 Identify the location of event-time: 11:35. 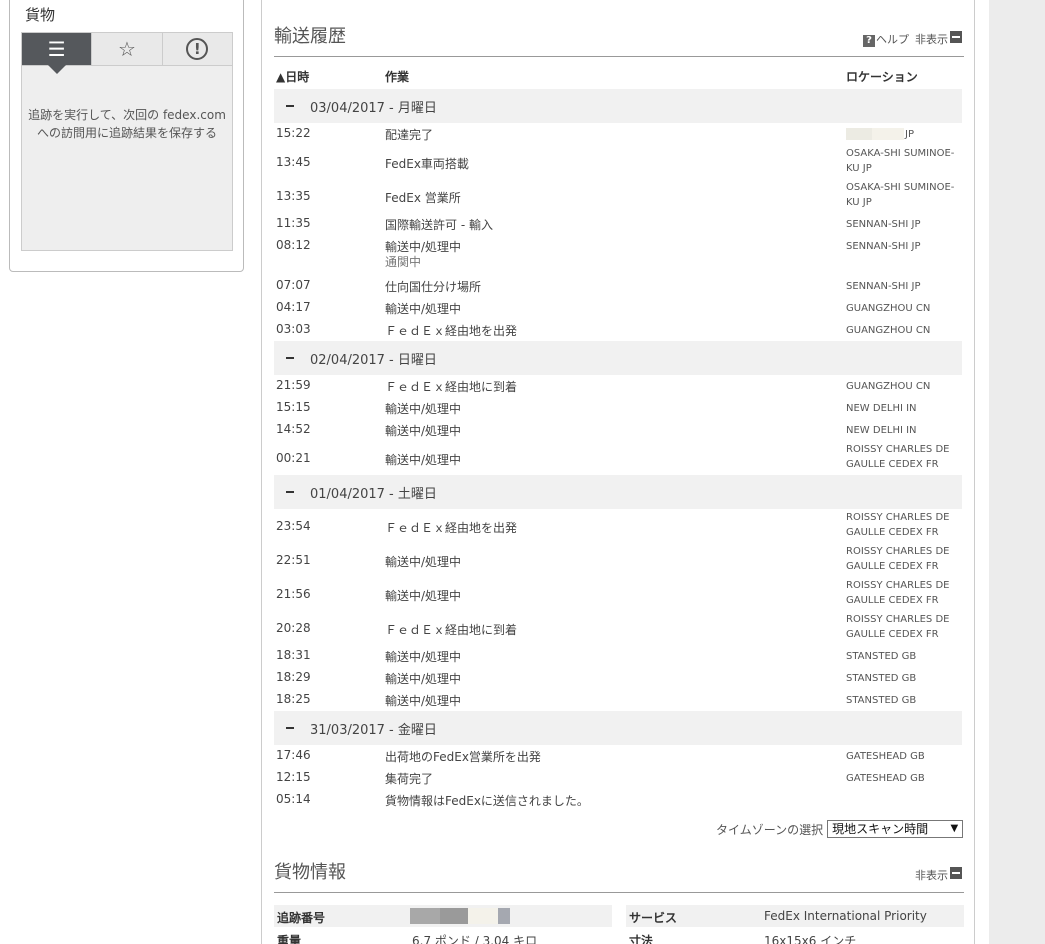
(293, 223).